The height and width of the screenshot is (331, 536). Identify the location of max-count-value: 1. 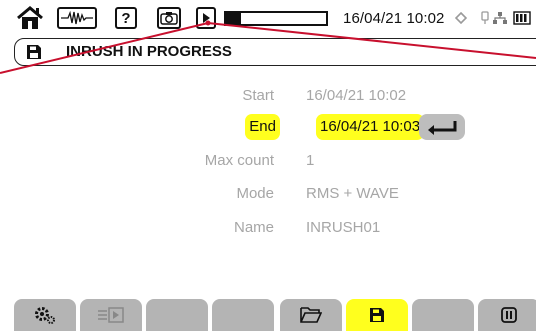
(310, 160).